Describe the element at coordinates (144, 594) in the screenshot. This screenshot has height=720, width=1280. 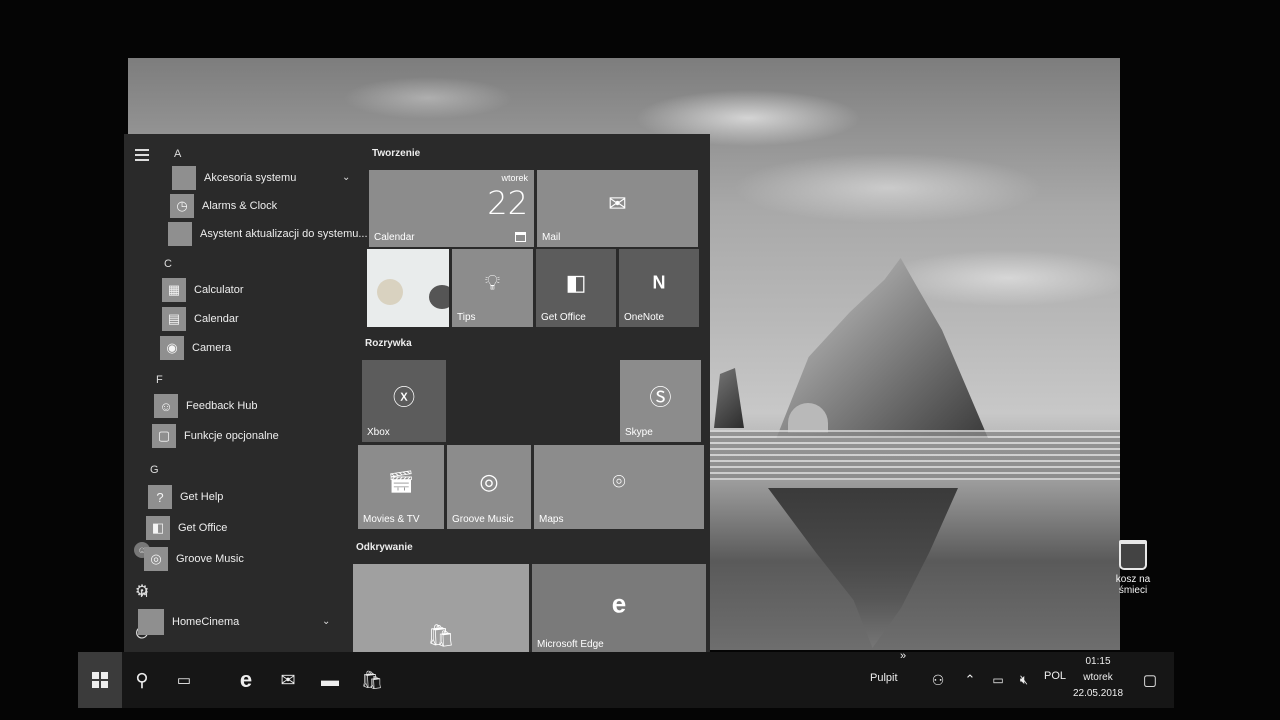
I see `app-list-letter-h: H` at that location.